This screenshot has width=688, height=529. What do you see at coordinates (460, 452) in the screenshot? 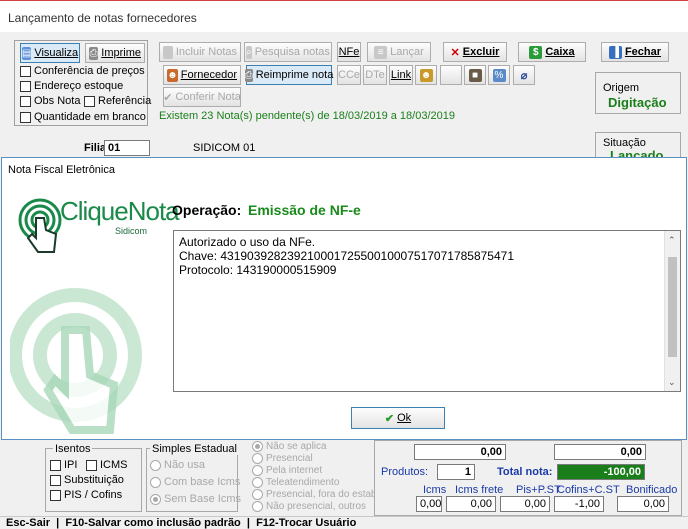
I see `total-field-1: 0,00` at bounding box center [460, 452].